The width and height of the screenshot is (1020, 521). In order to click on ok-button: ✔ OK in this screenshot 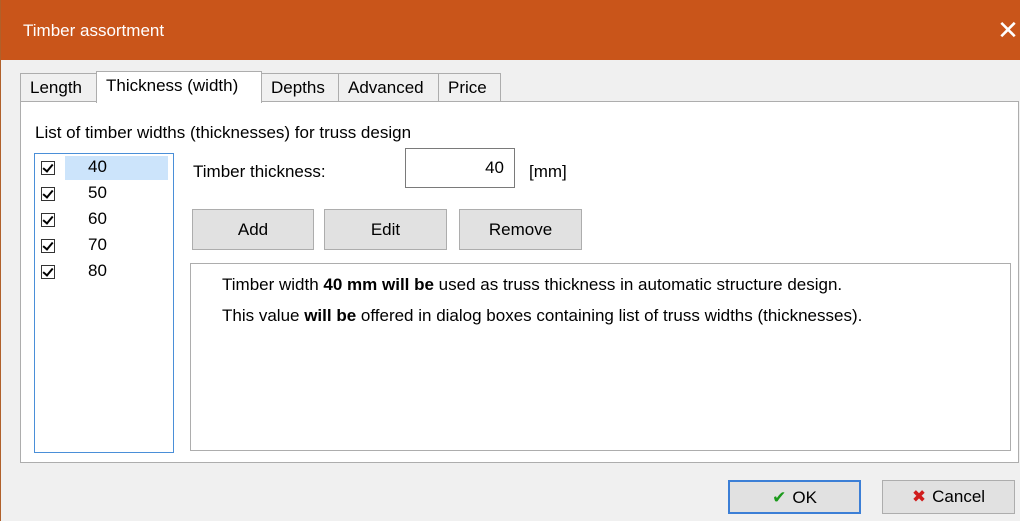, I will do `click(794, 497)`.